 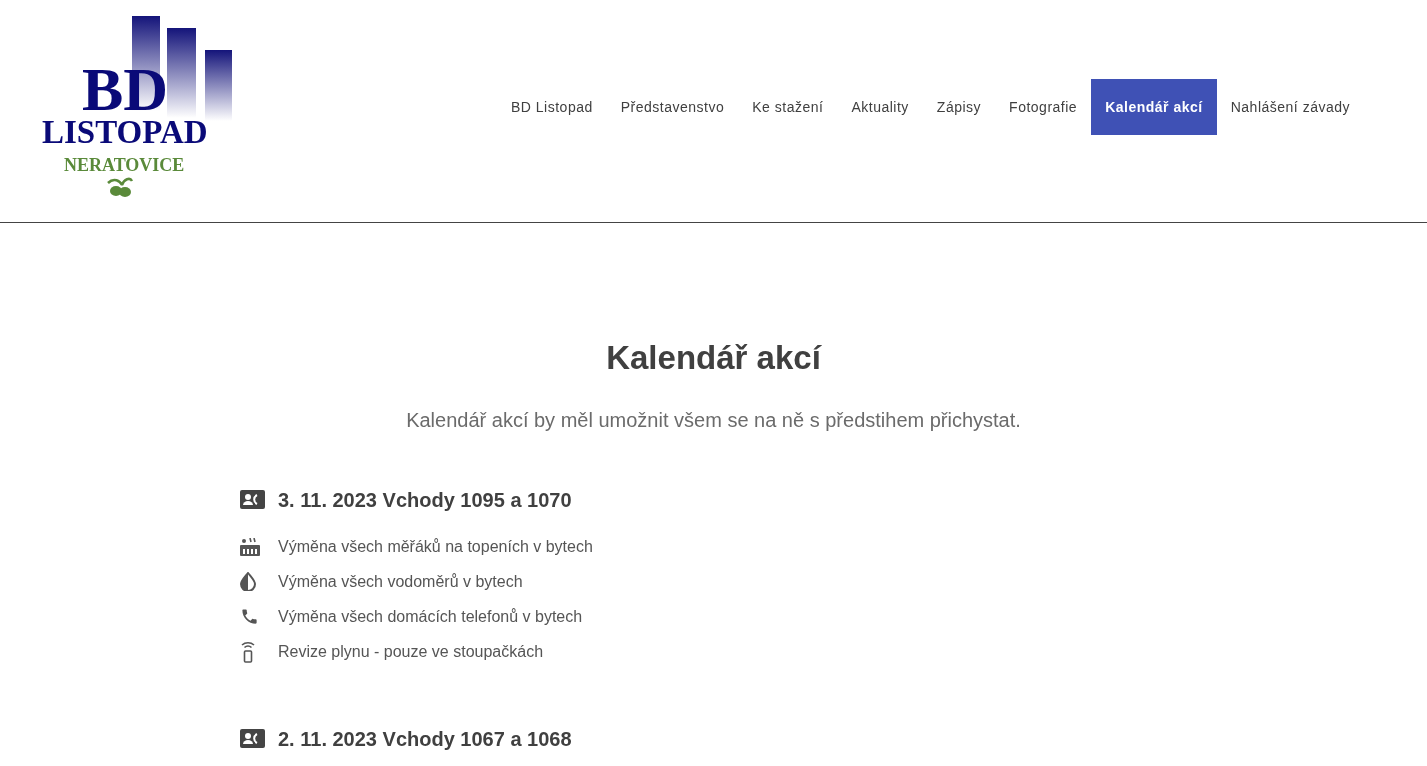 I want to click on event-heading: 2. 11. 2023 Vchody 1067 a 1068, so click(x=425, y=739).